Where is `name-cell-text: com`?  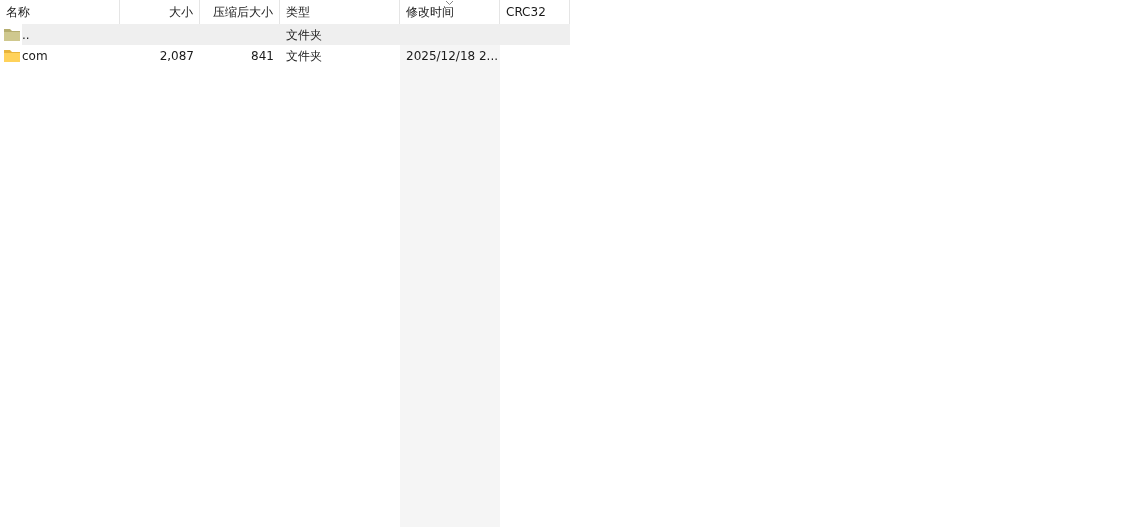
name-cell-text: com is located at coordinates (35, 56).